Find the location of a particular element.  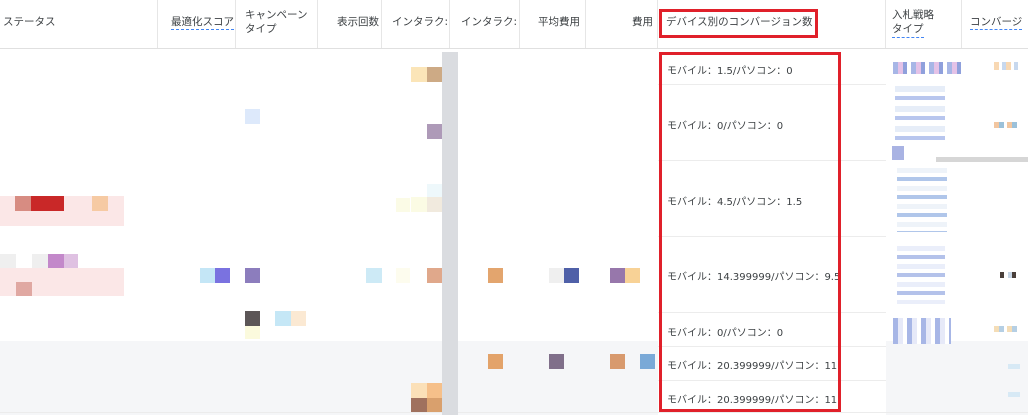

header-highlight-box is located at coordinates (738, 23).